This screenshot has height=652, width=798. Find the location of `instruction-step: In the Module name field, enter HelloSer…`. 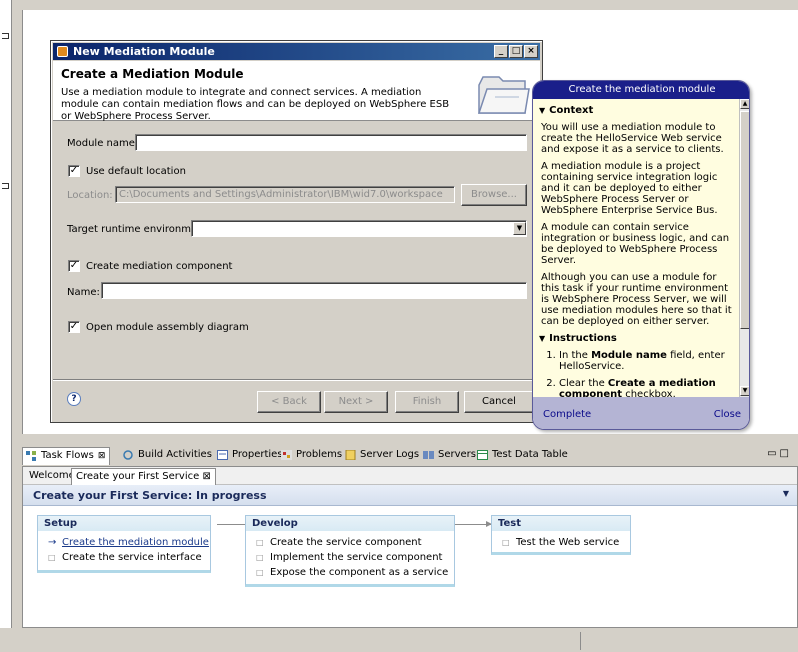

instruction-step: In the Module name field, enter HelloSer… is located at coordinates (646, 361).